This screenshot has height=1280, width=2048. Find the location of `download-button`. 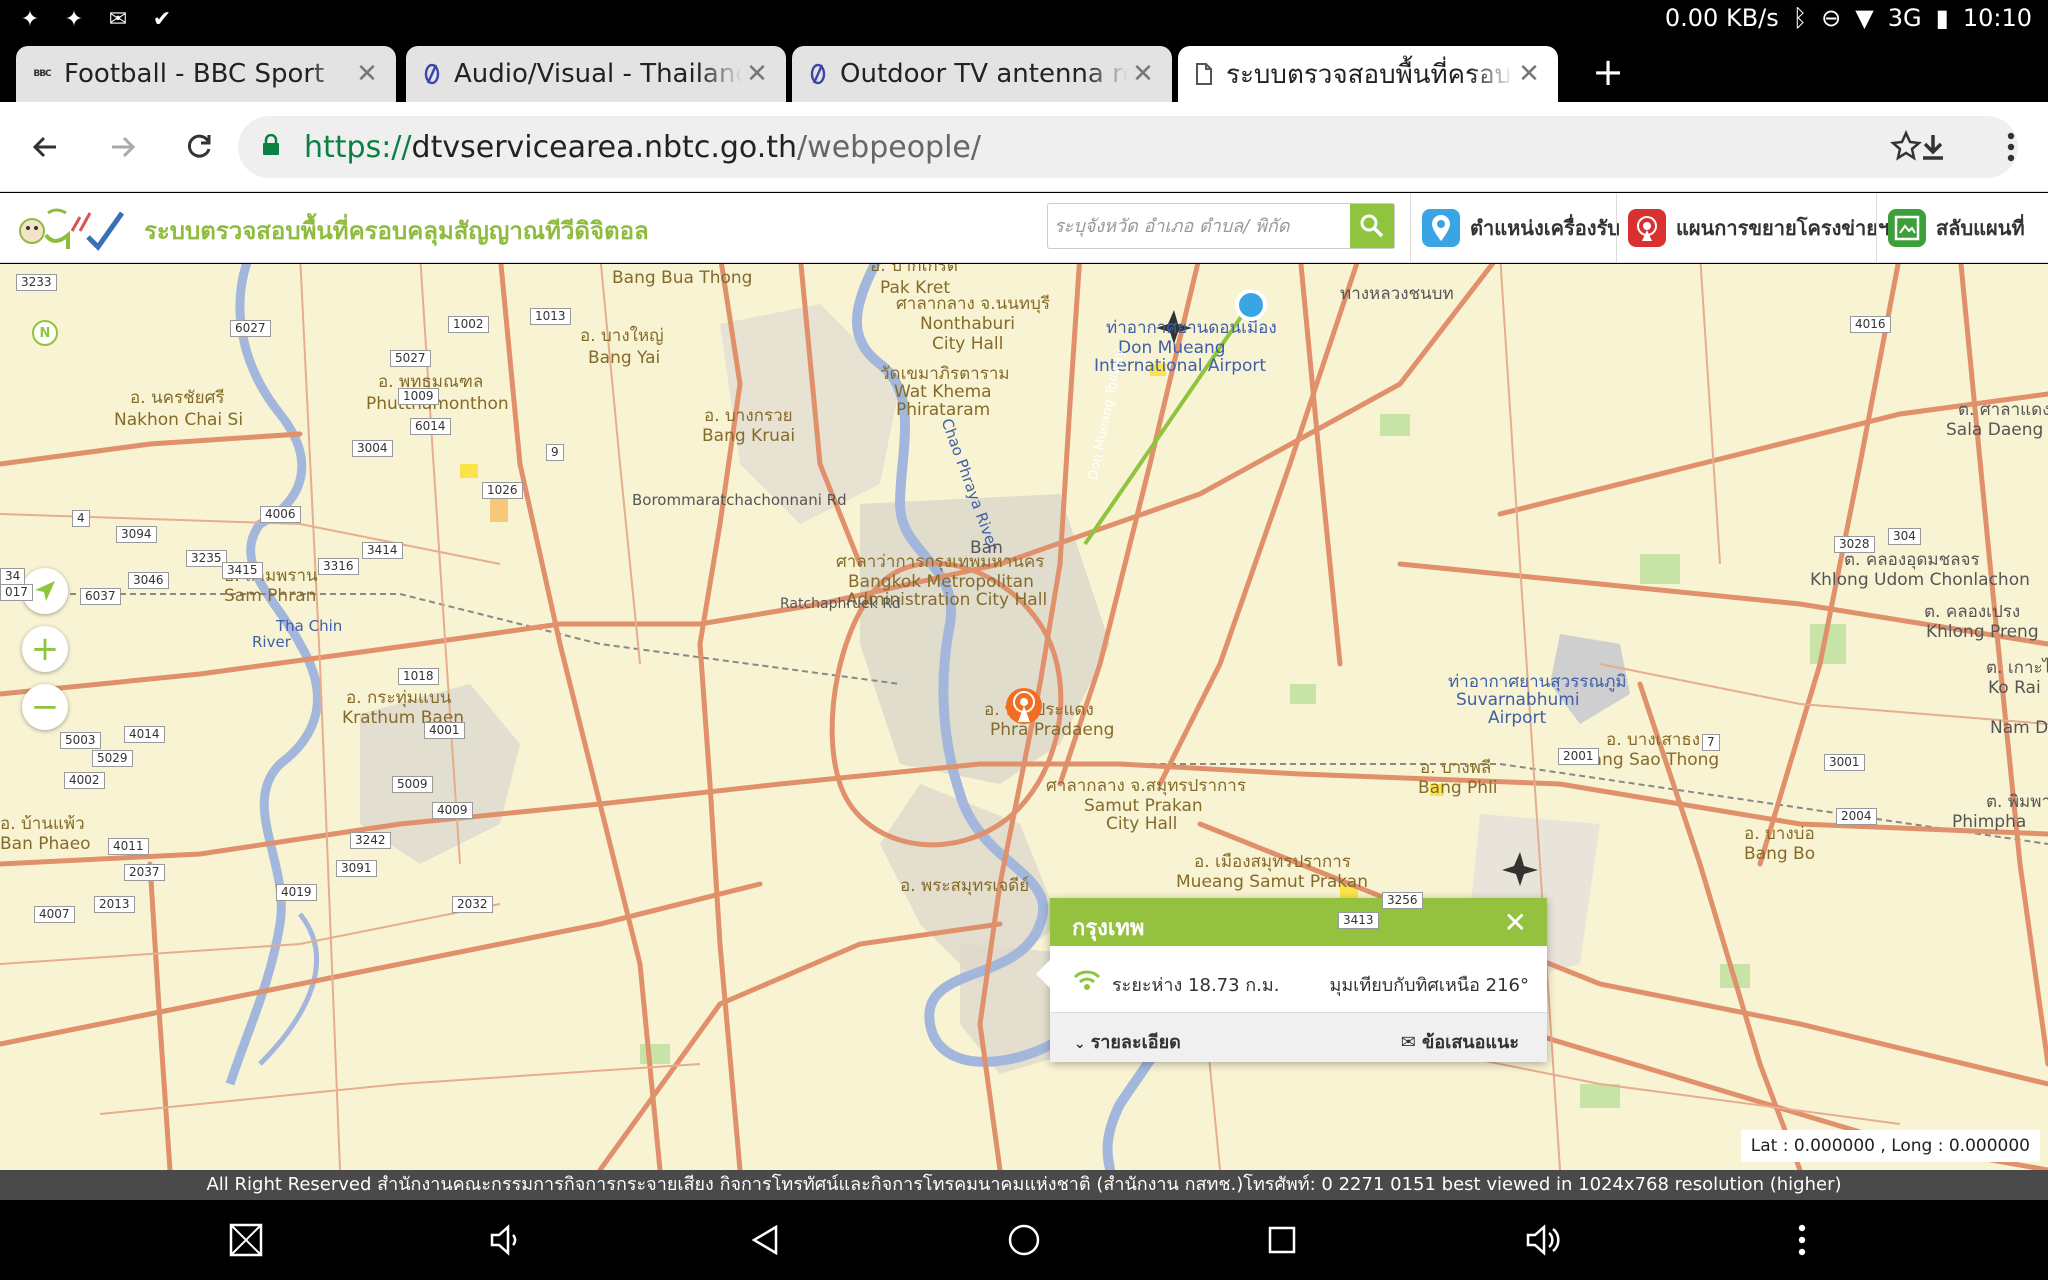

download-button is located at coordinates (1933, 147).